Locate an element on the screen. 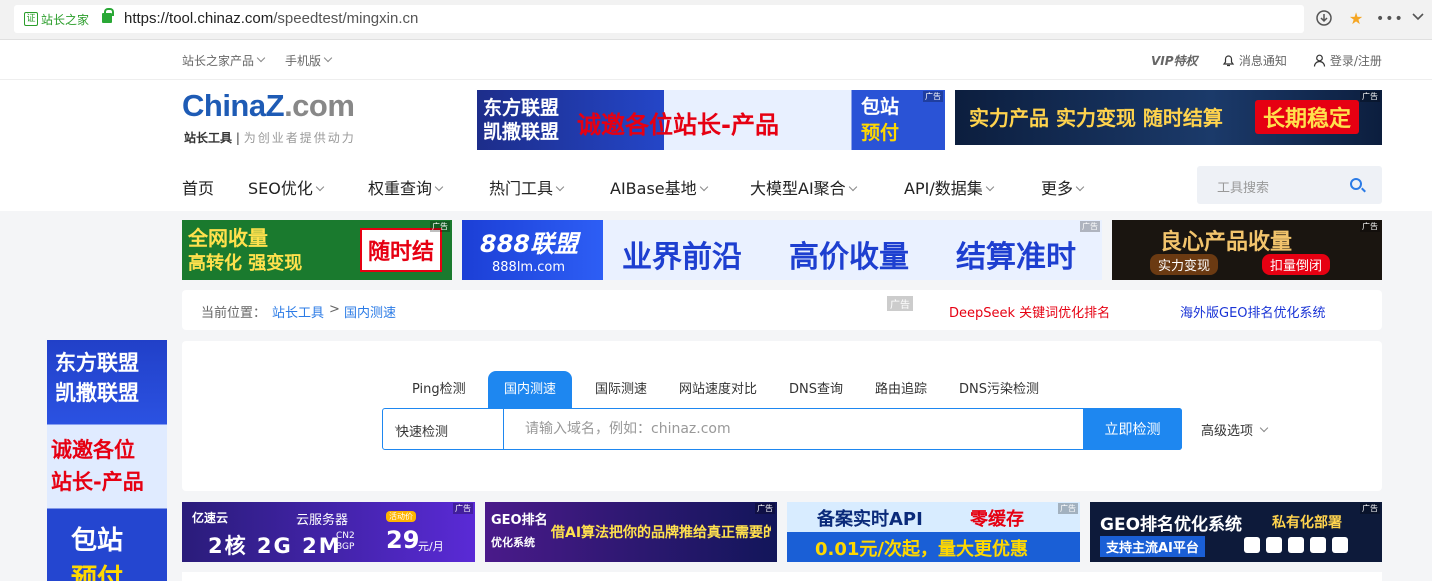 The image size is (1432, 581). nav-more: 更多 is located at coordinates (1063, 187).